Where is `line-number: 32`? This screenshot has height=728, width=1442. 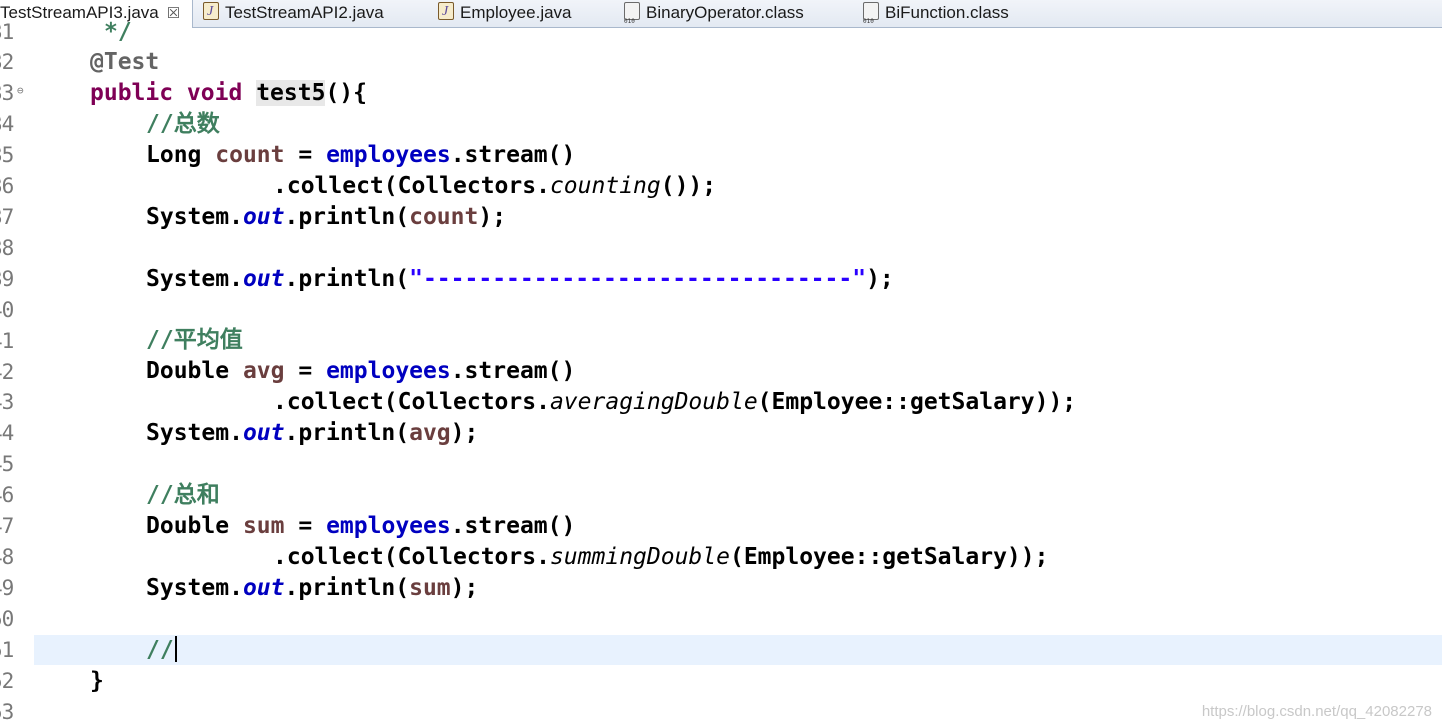 line-number: 32 is located at coordinates (7, 62).